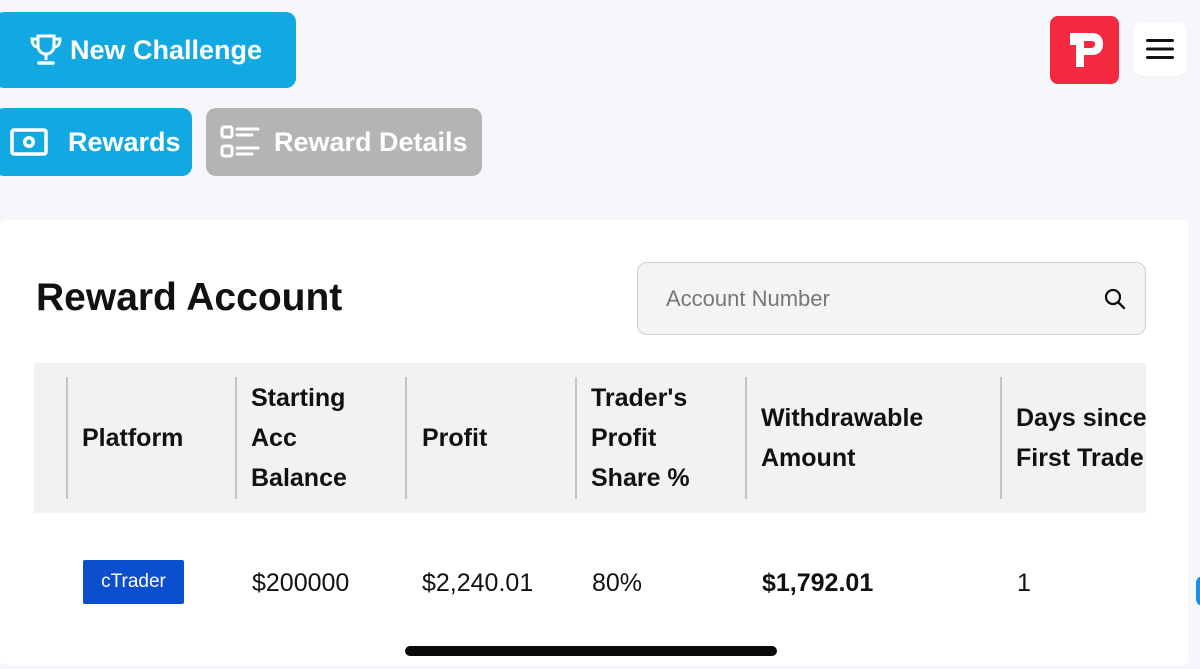 Image resolution: width=1200 pixels, height=669 pixels. What do you see at coordinates (1198, 591) in the screenshot?
I see `floating-widget-edge` at bounding box center [1198, 591].